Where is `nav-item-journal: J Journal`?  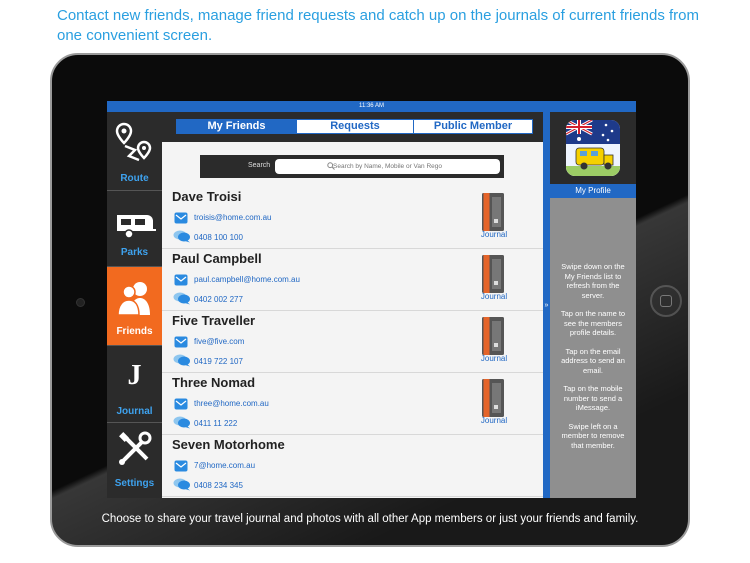
nav-item-journal: J Journal is located at coordinates (134, 384).